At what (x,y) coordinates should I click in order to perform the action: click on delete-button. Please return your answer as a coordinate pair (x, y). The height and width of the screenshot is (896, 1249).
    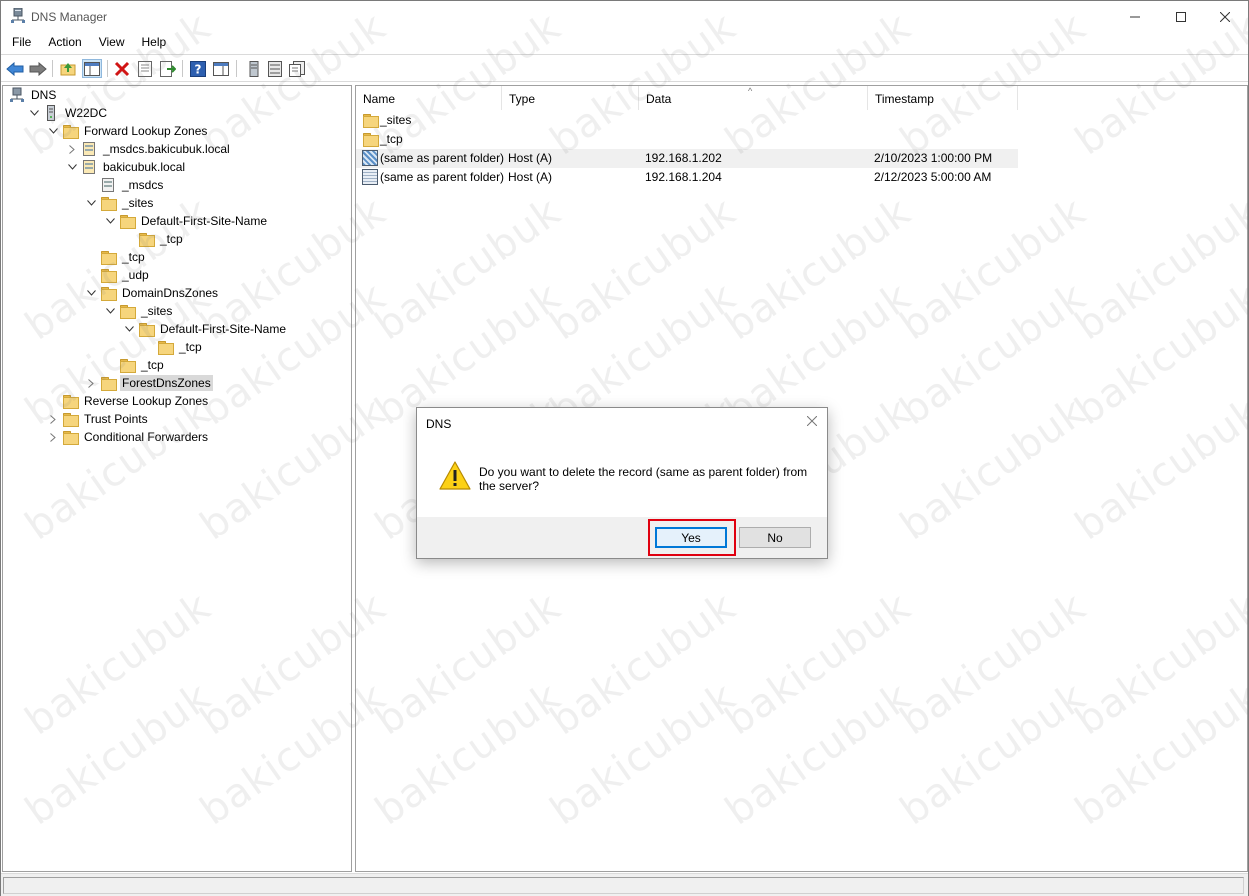
    Looking at the image, I should click on (122, 68).